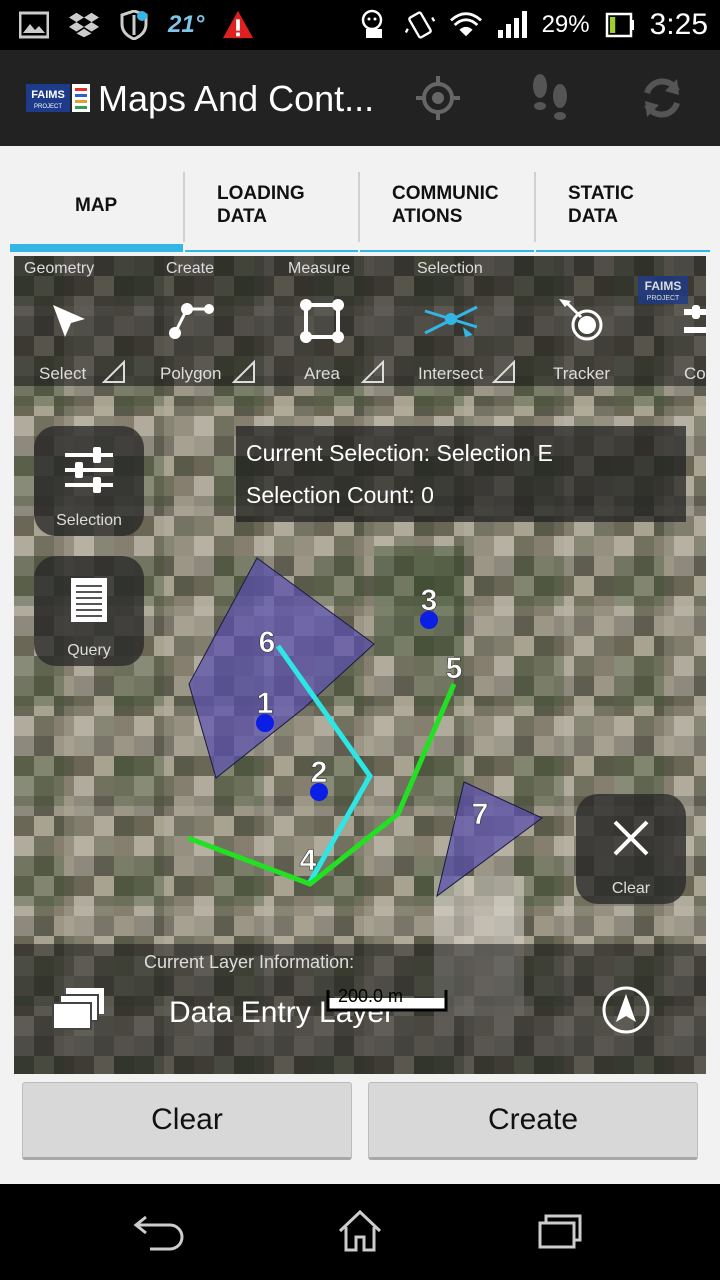  Describe the element at coordinates (450, 268) in the screenshot. I see `toolbar-category: Selection` at that location.